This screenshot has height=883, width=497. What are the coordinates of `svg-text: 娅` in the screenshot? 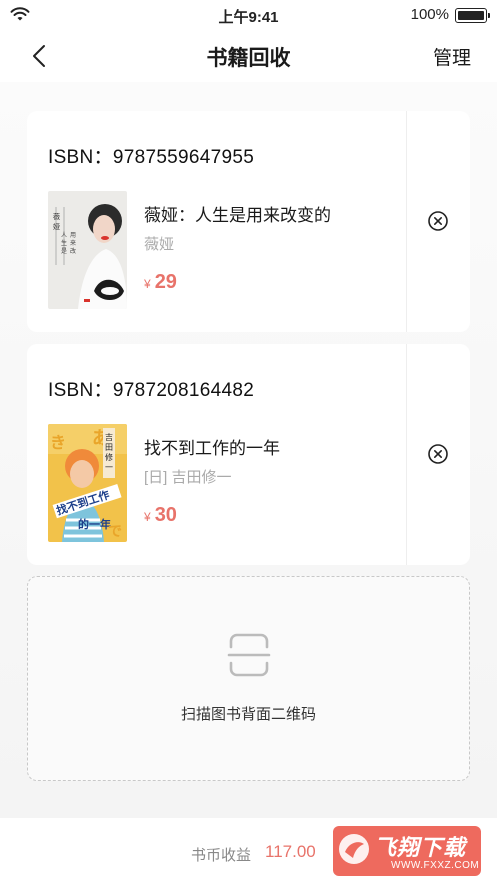 It's located at (56, 226).